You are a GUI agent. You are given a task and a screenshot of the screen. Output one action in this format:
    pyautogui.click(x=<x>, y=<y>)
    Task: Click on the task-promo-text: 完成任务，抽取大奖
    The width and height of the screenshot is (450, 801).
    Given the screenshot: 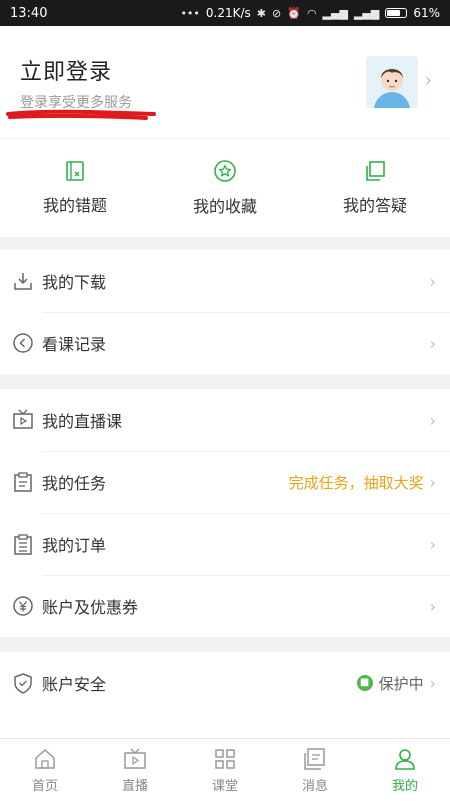 What is the action you would take?
    pyautogui.click(x=356, y=482)
    